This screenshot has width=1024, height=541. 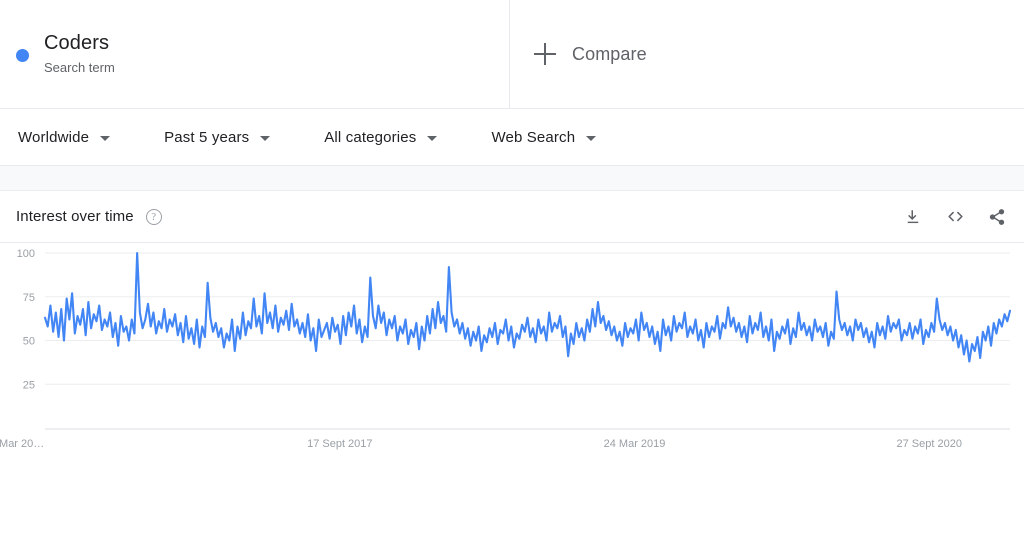 What do you see at coordinates (635, 444) in the screenshot?
I see `svg-text: 24 Mar 2019` at bounding box center [635, 444].